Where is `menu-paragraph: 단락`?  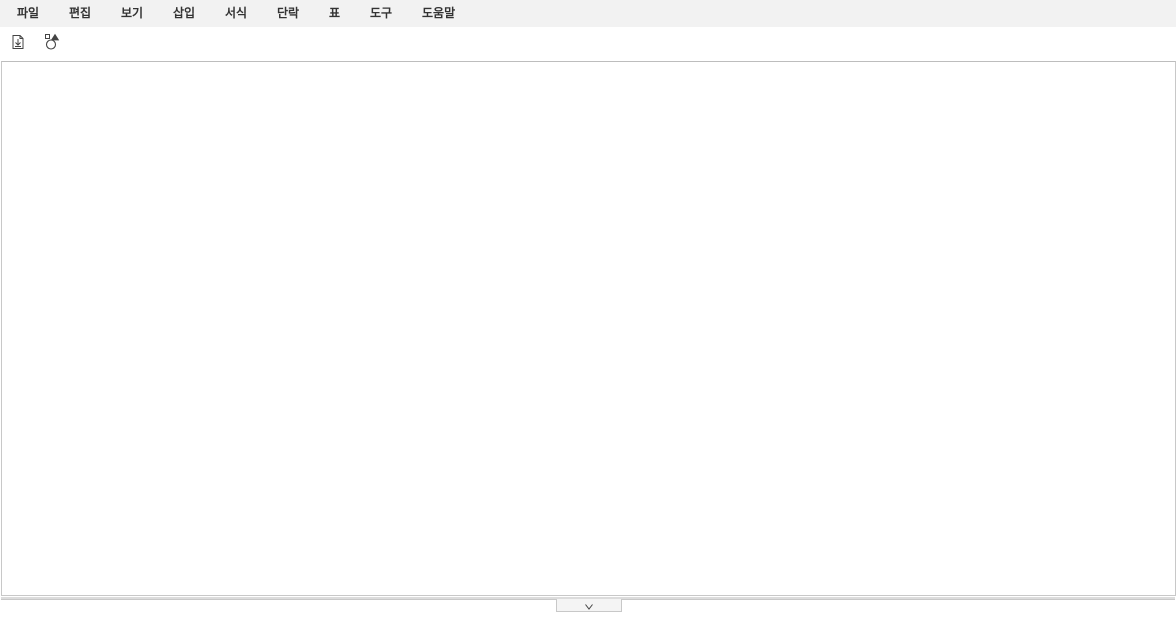 menu-paragraph: 단락 is located at coordinates (288, 13).